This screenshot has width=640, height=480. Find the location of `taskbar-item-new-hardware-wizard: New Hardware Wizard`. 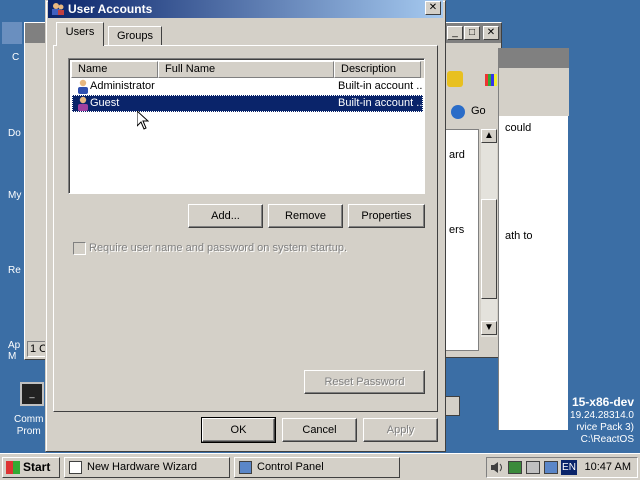

taskbar-item-new-hardware-wizard: New Hardware Wizard is located at coordinates (147, 467).